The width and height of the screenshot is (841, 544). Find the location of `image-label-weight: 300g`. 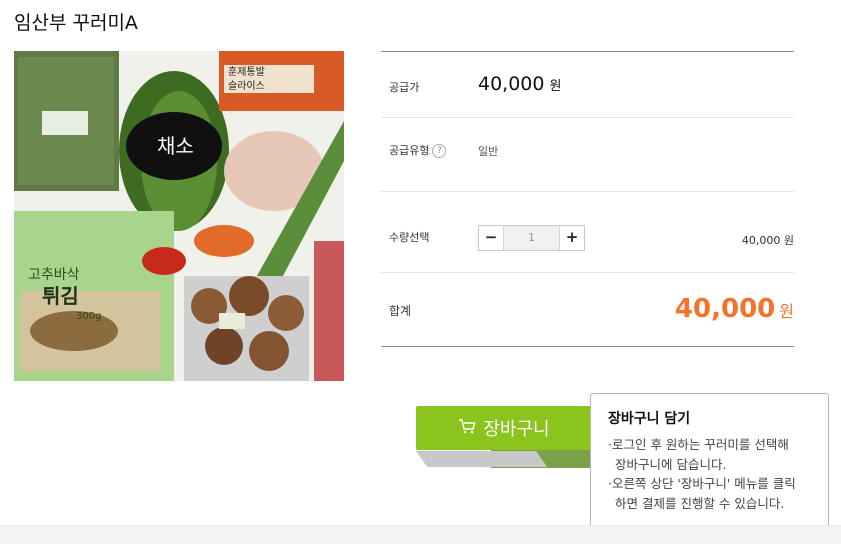

image-label-weight: 300g is located at coordinates (88, 316).